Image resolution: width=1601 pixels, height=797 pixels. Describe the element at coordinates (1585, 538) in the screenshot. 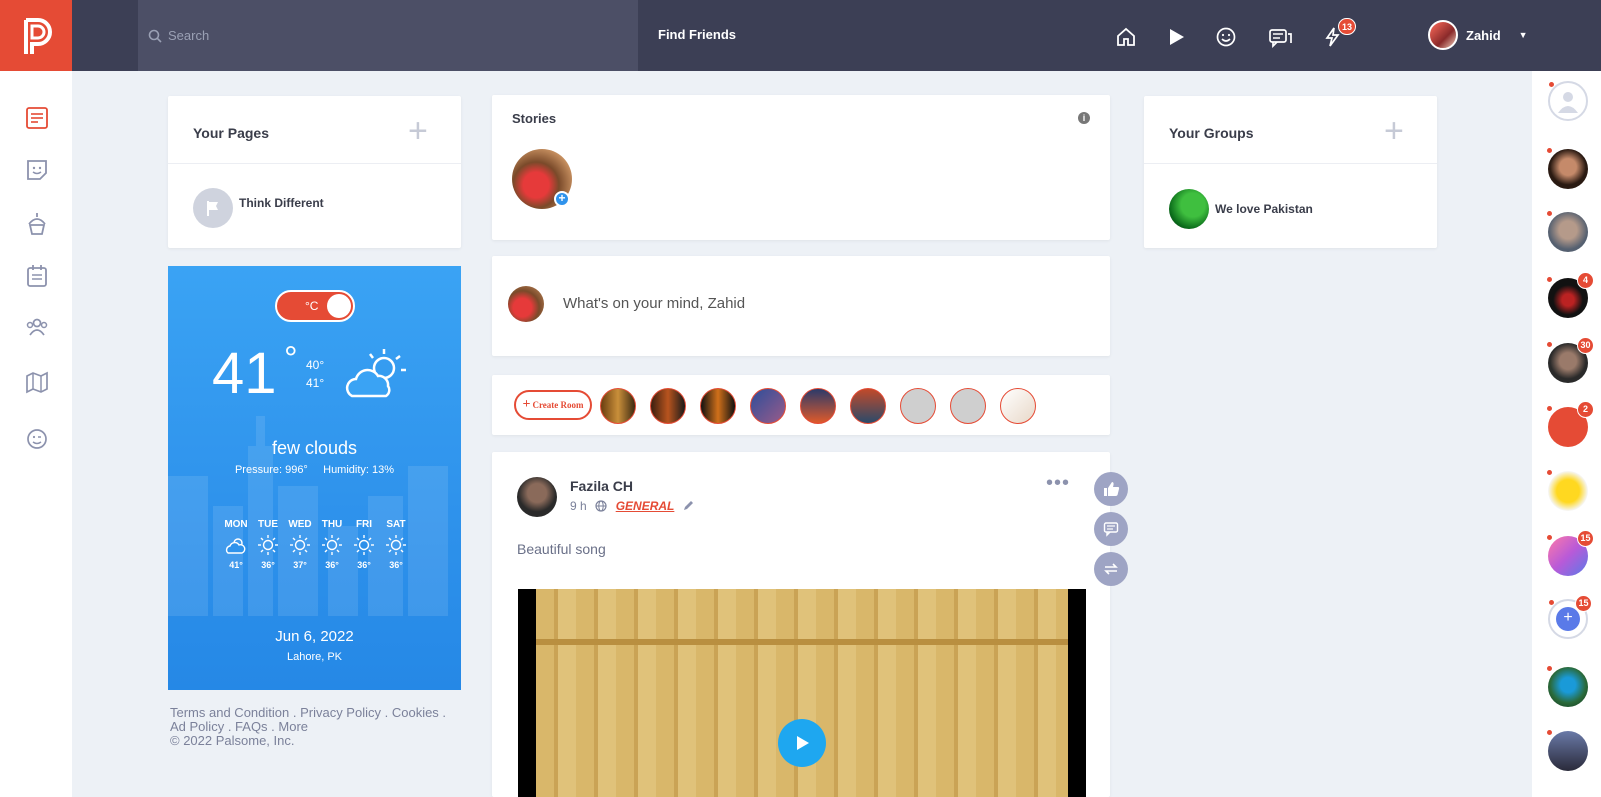

I see `unread-badge: 15` at that location.